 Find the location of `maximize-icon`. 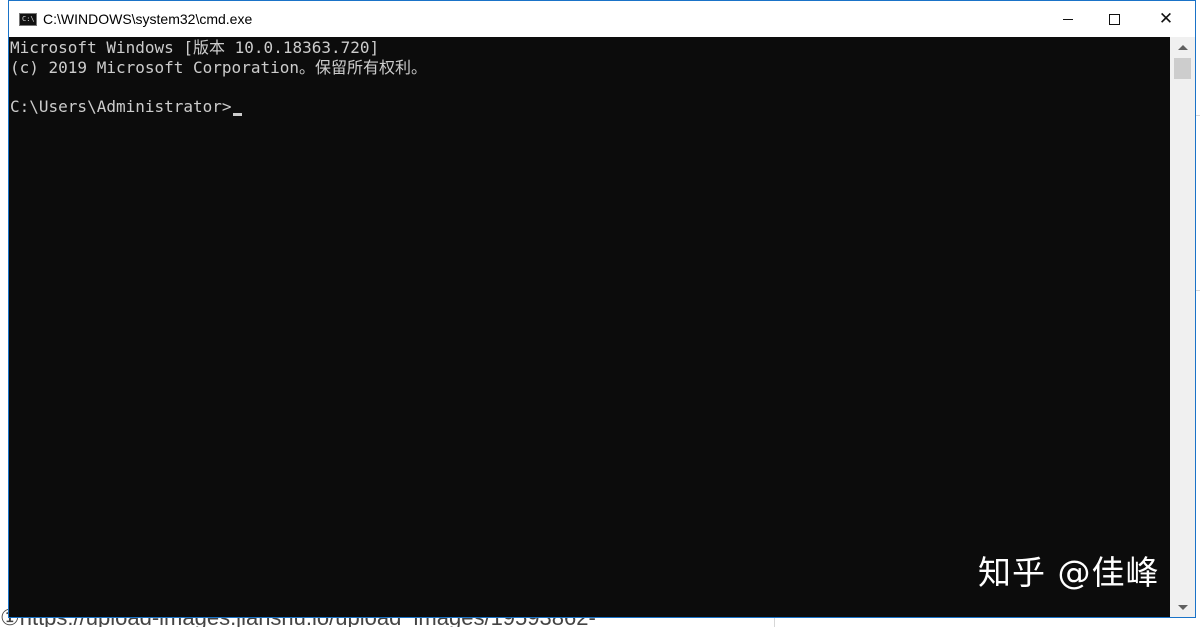

maximize-icon is located at coordinates (1114, 19).